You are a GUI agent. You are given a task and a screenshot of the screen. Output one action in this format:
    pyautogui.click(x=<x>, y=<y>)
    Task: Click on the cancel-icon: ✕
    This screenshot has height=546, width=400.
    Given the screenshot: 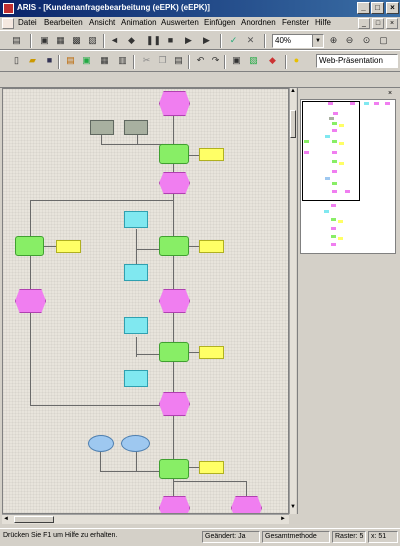 What is the action you would take?
    pyautogui.click(x=250, y=40)
    